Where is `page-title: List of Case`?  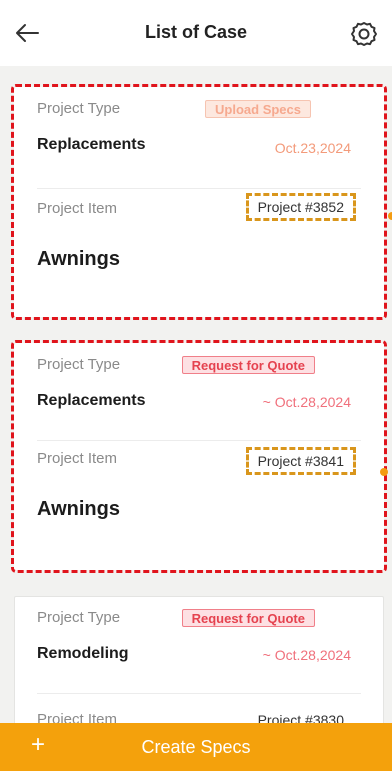
page-title: List of Case is located at coordinates (196, 32).